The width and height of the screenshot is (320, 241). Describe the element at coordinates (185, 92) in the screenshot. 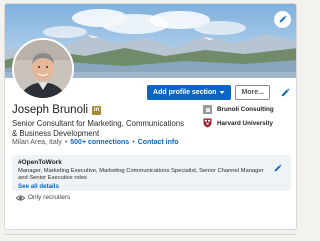

I see `add-profile-section-label: Add profile section` at that location.